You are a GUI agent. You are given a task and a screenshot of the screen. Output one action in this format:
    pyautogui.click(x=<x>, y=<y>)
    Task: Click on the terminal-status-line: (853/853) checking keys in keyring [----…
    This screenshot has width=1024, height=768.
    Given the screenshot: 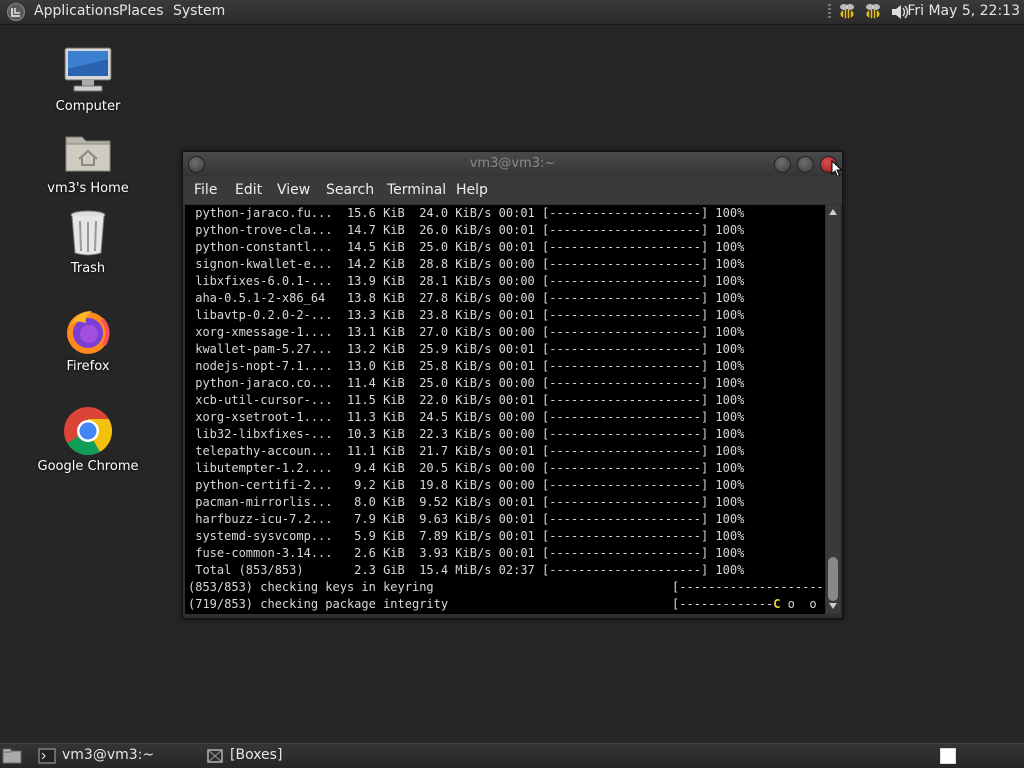 What is the action you would take?
    pyautogui.click(x=506, y=587)
    